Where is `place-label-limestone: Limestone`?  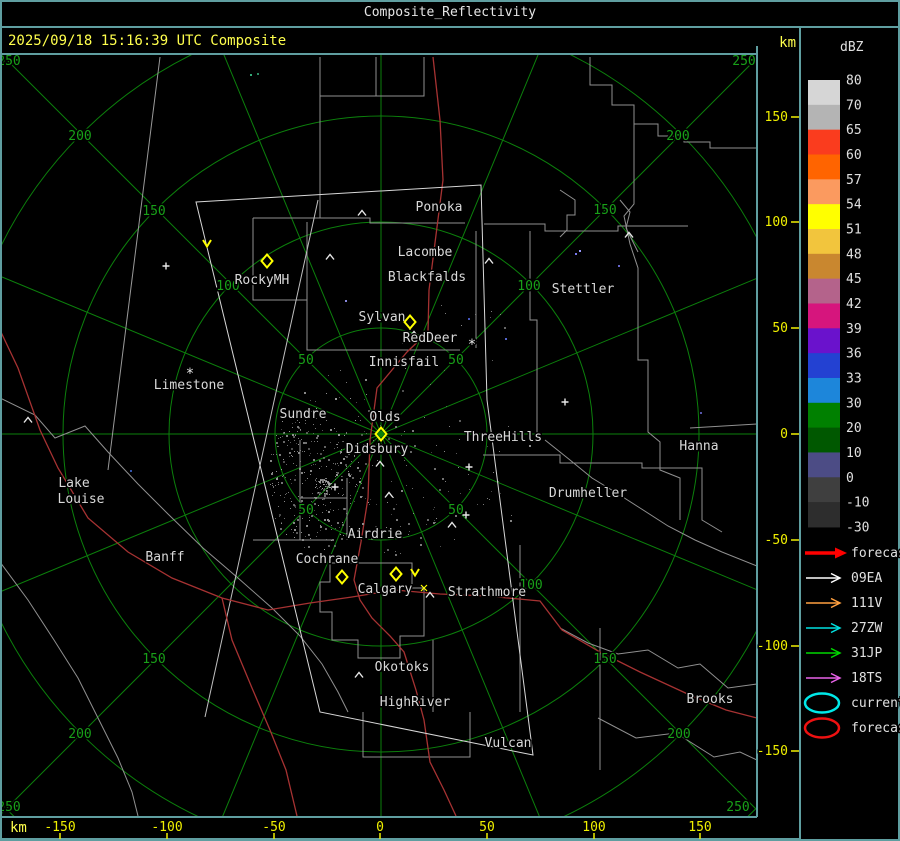
place-label-limestone: Limestone is located at coordinates (189, 385).